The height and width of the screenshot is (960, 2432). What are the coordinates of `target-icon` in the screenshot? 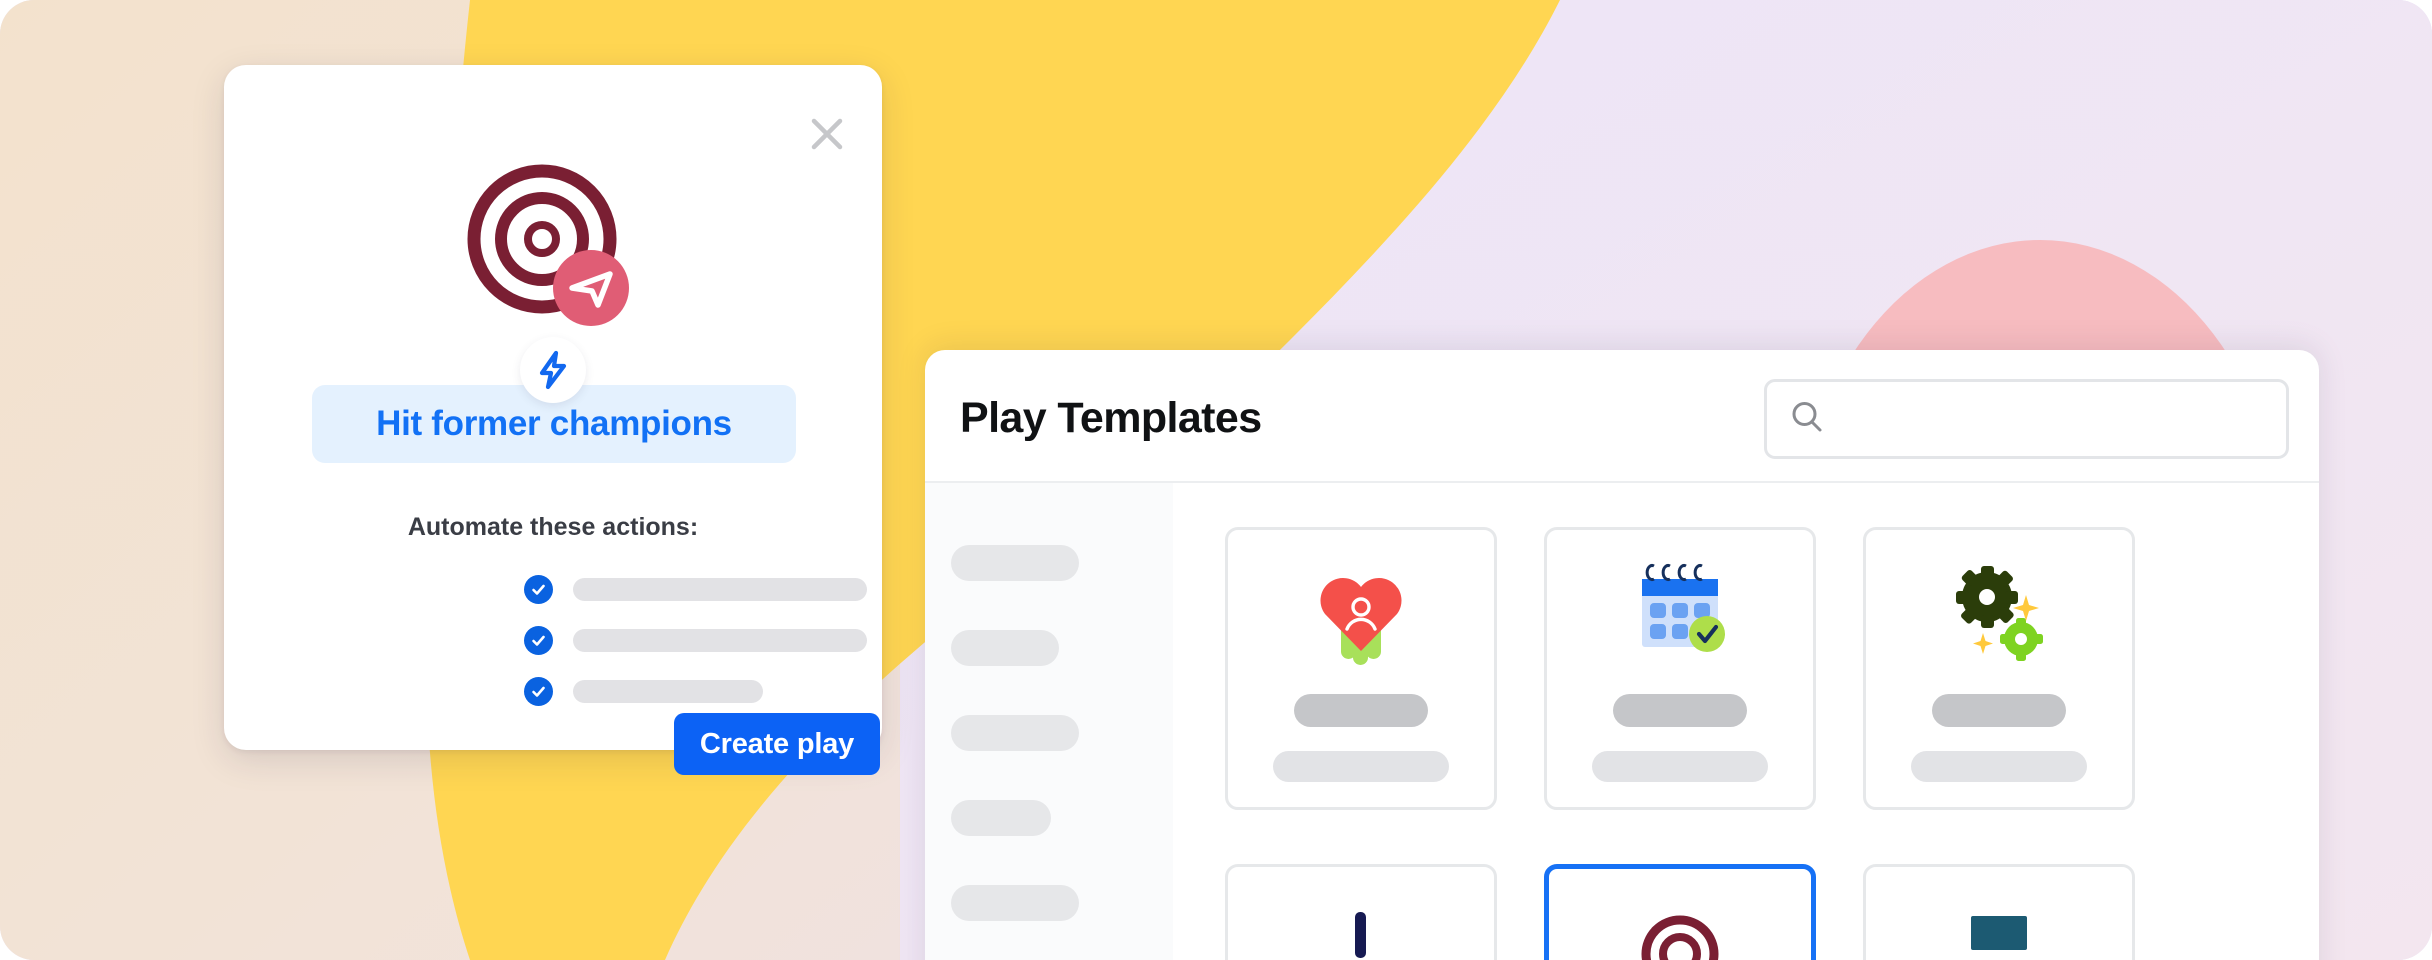 It's located at (1680, 918).